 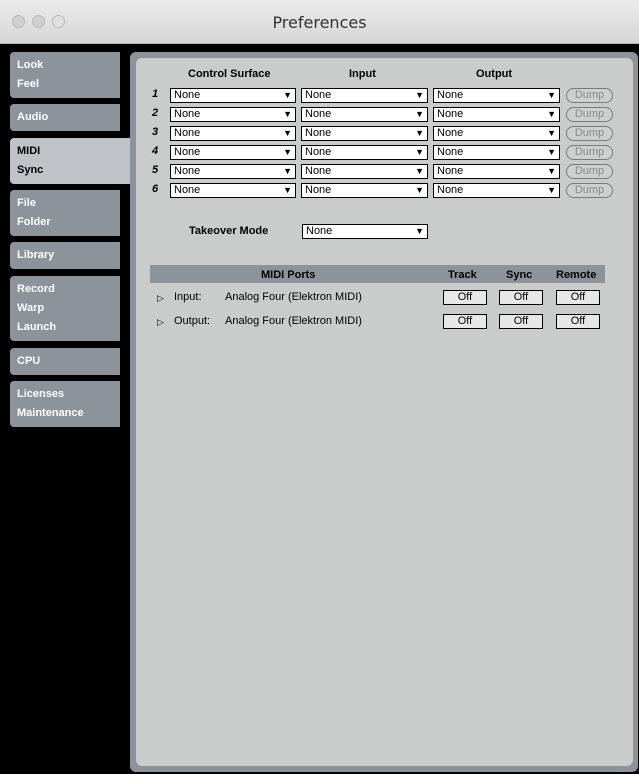 What do you see at coordinates (365, 231) in the screenshot?
I see `takeover-mode-select: None ▼` at bounding box center [365, 231].